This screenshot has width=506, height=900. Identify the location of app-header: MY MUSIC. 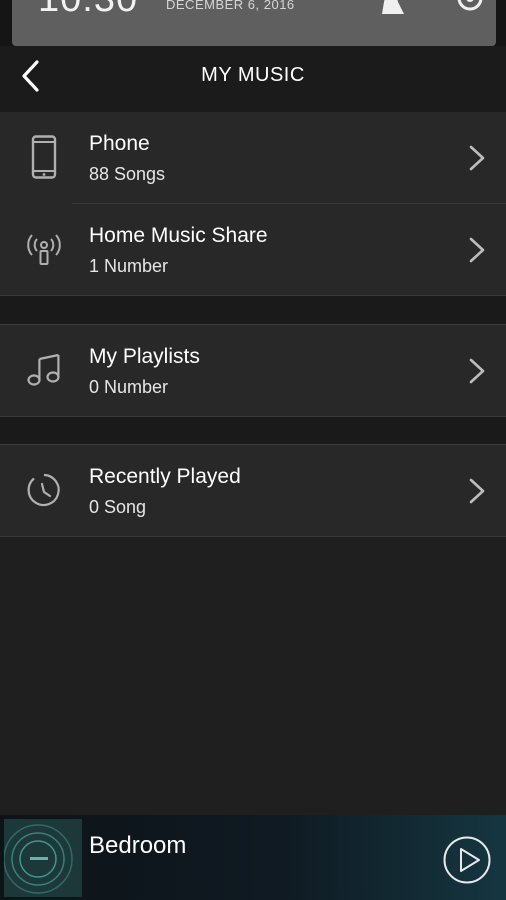
(253, 79).